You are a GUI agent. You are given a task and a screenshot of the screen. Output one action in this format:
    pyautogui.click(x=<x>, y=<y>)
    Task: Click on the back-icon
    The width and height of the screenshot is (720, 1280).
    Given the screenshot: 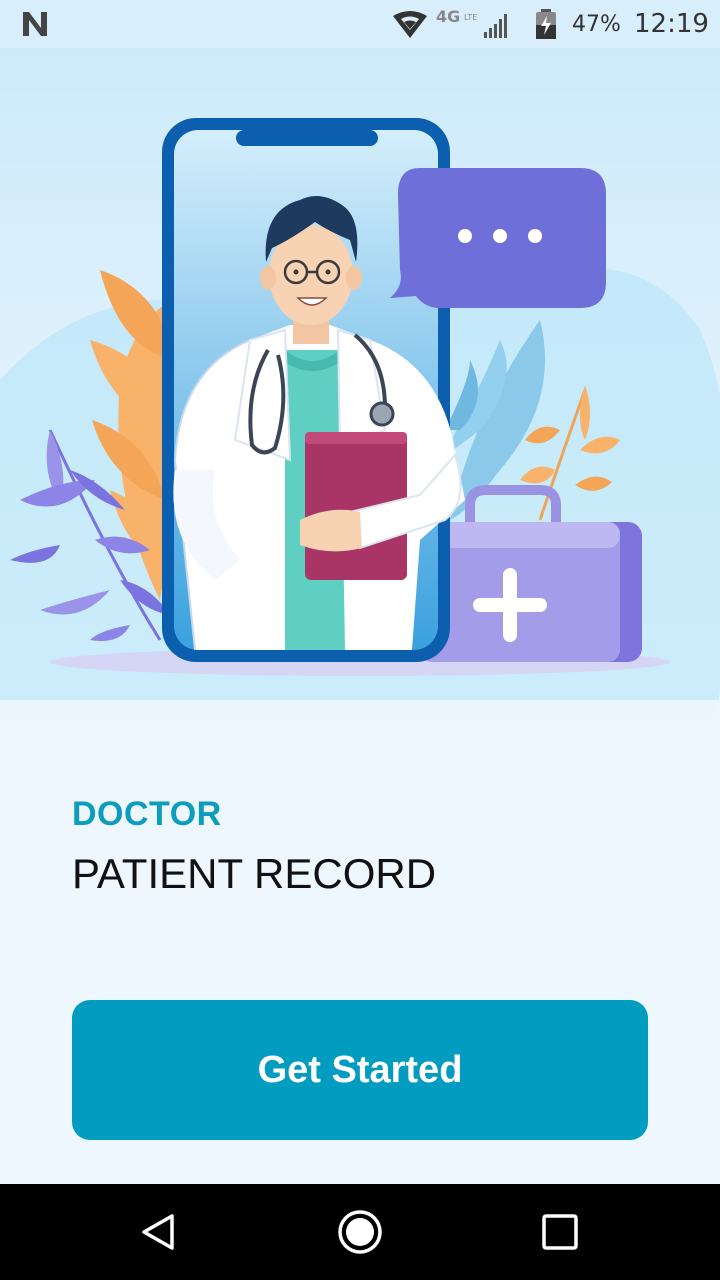 What is the action you would take?
    pyautogui.click(x=160, y=1232)
    